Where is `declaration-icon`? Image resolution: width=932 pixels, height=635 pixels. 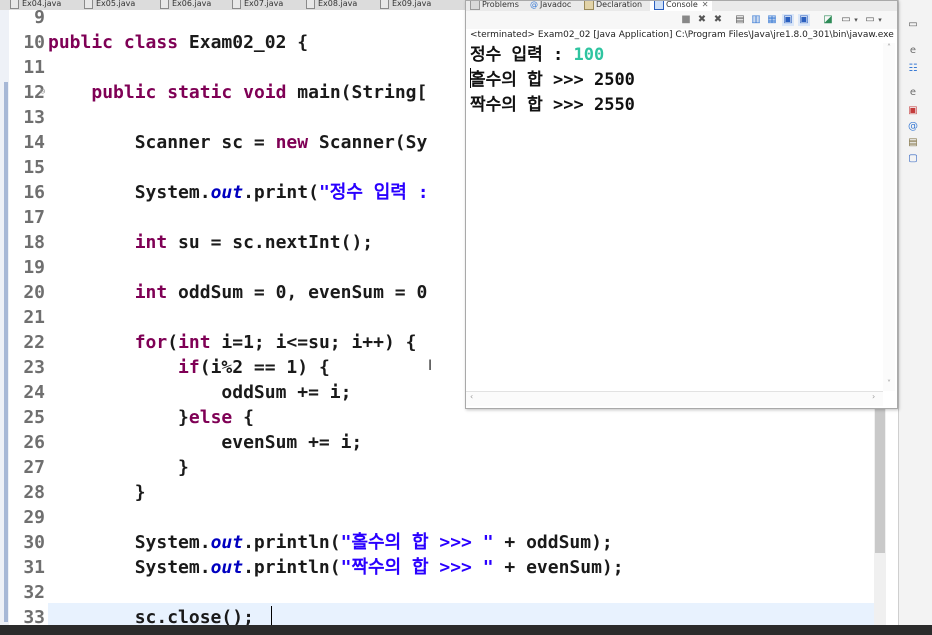
declaration-icon is located at coordinates (589, 5).